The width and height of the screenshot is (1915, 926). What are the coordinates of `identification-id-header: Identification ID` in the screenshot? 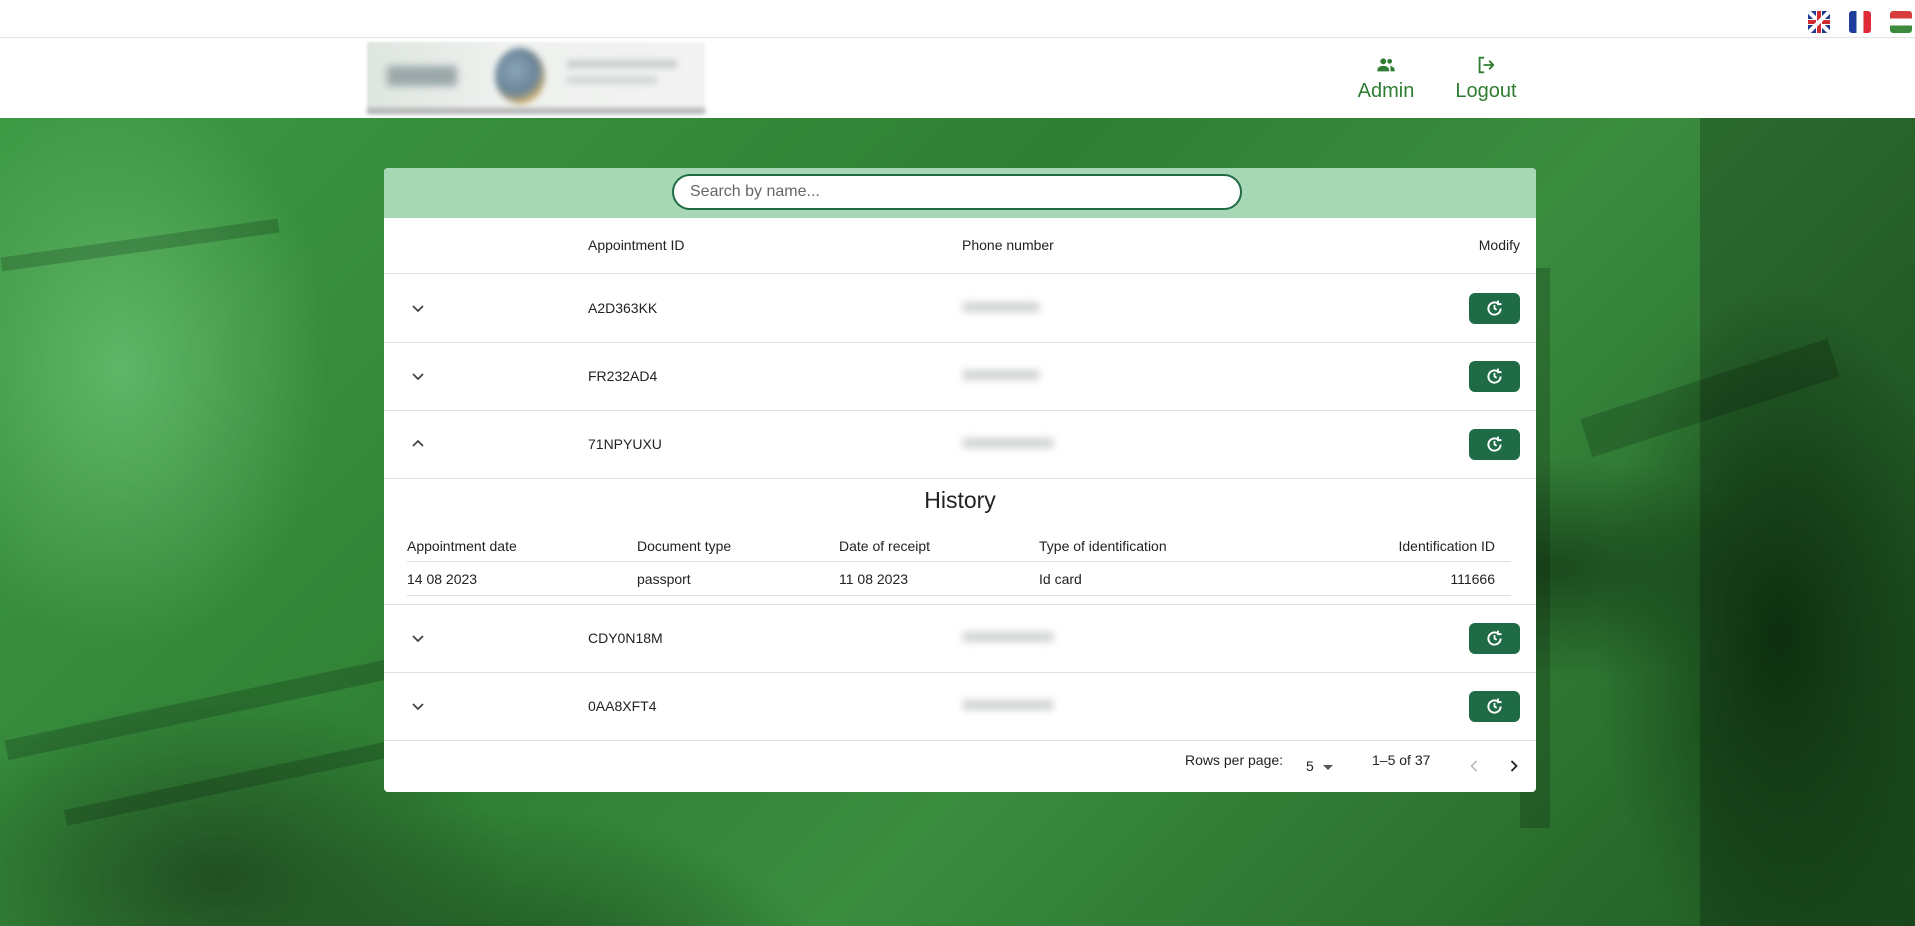 It's located at (1447, 546).